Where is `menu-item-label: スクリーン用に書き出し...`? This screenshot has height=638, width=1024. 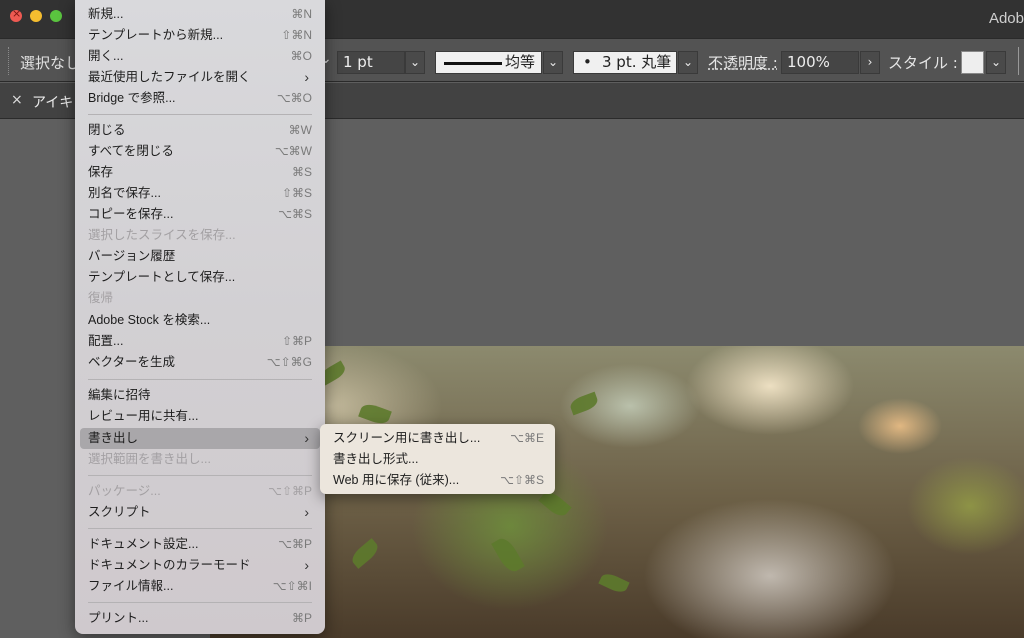 menu-item-label: スクリーン用に書き出し... is located at coordinates (407, 438).